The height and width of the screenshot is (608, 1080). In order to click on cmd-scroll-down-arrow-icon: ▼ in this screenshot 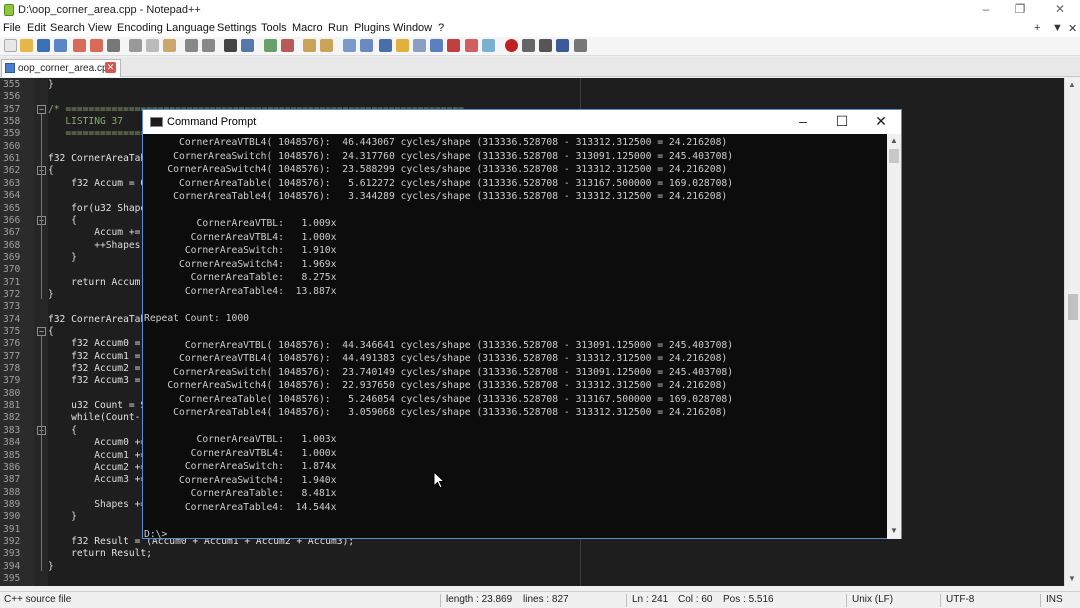, I will do `click(894, 530)`.